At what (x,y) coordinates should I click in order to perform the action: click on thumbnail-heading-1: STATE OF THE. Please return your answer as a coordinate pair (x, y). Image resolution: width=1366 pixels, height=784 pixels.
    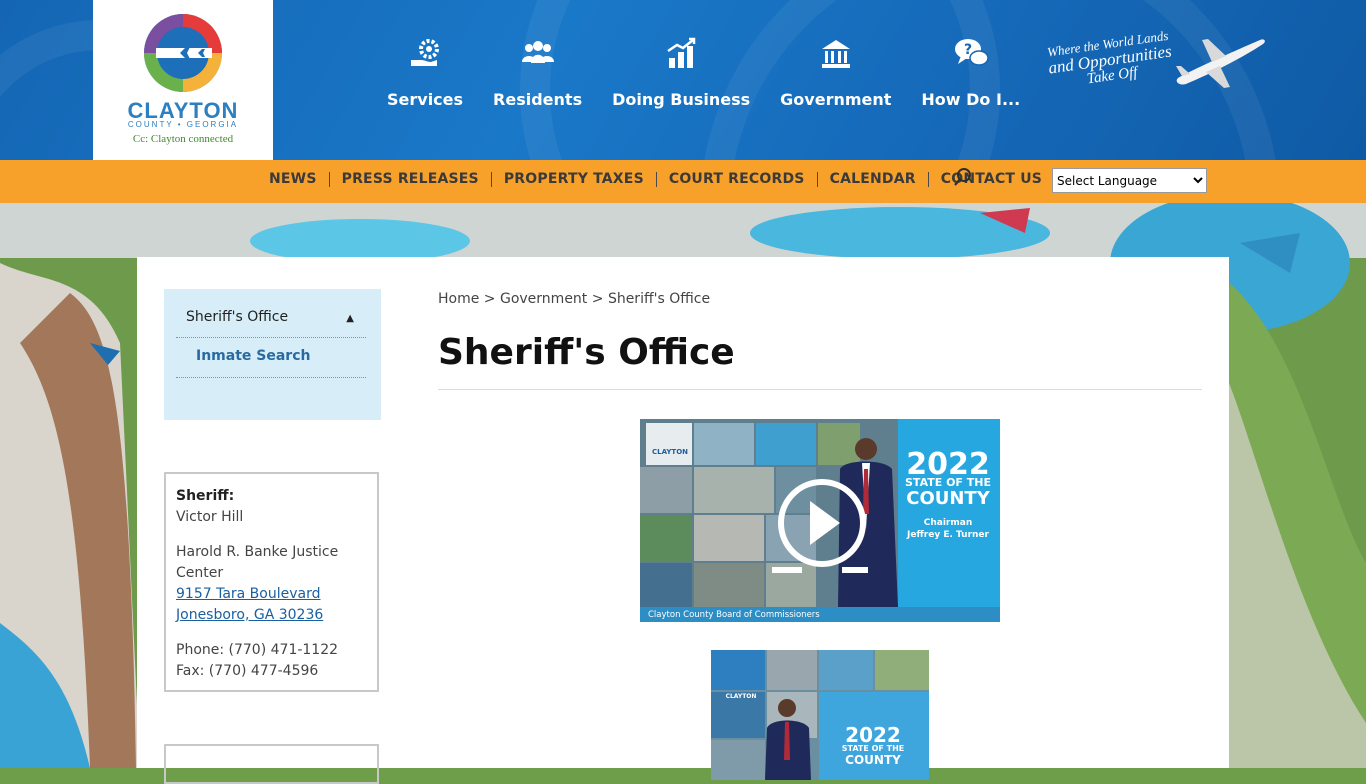
    Looking at the image, I should click on (873, 748).